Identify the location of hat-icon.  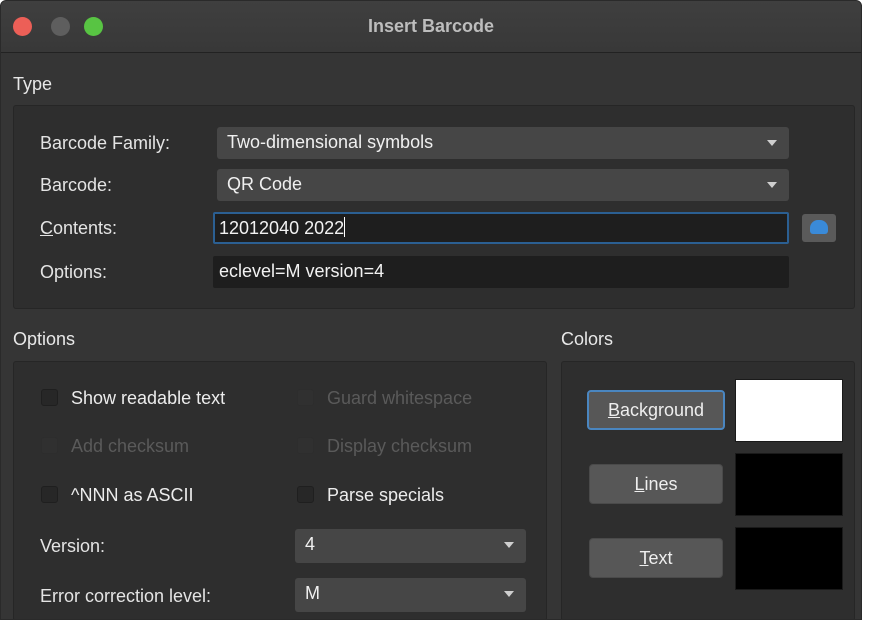
(819, 227).